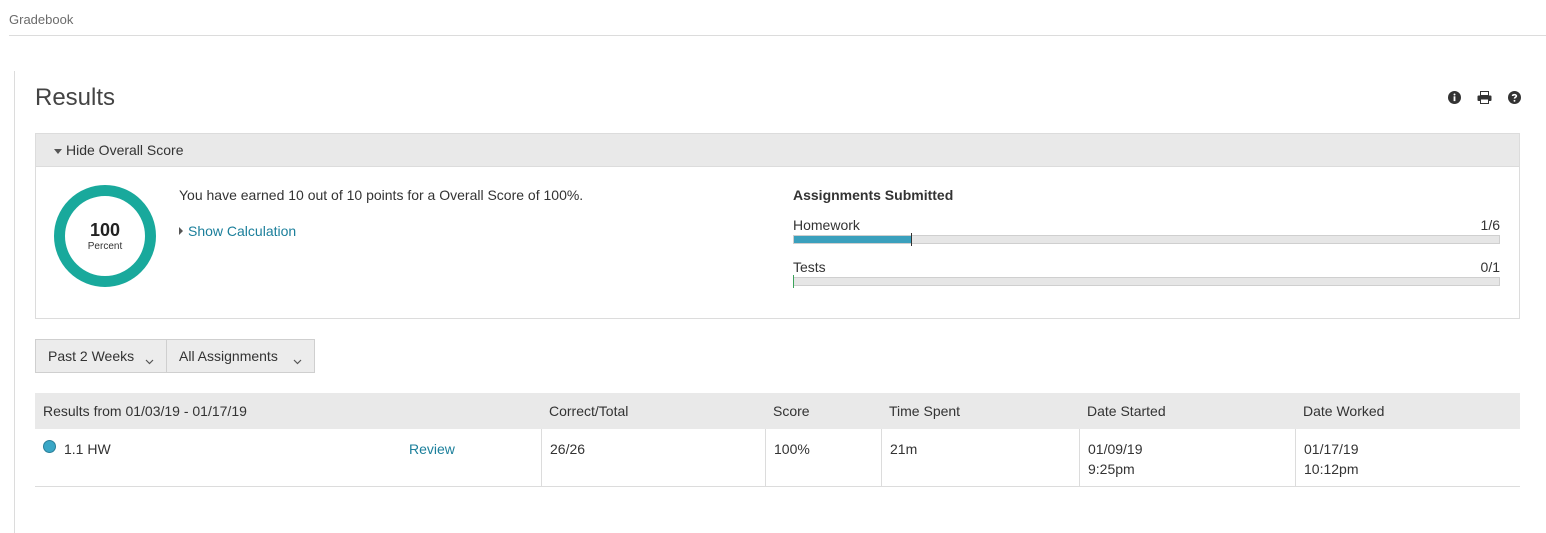  I want to click on review-link: Review, so click(432, 449).